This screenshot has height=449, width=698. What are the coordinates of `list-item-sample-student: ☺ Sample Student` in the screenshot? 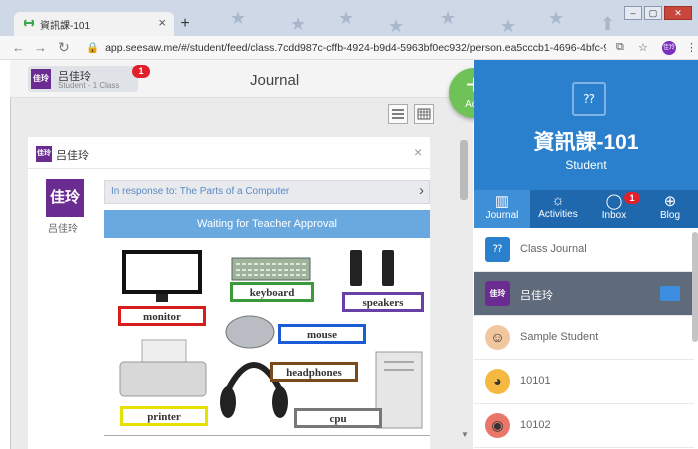 It's located at (584, 338).